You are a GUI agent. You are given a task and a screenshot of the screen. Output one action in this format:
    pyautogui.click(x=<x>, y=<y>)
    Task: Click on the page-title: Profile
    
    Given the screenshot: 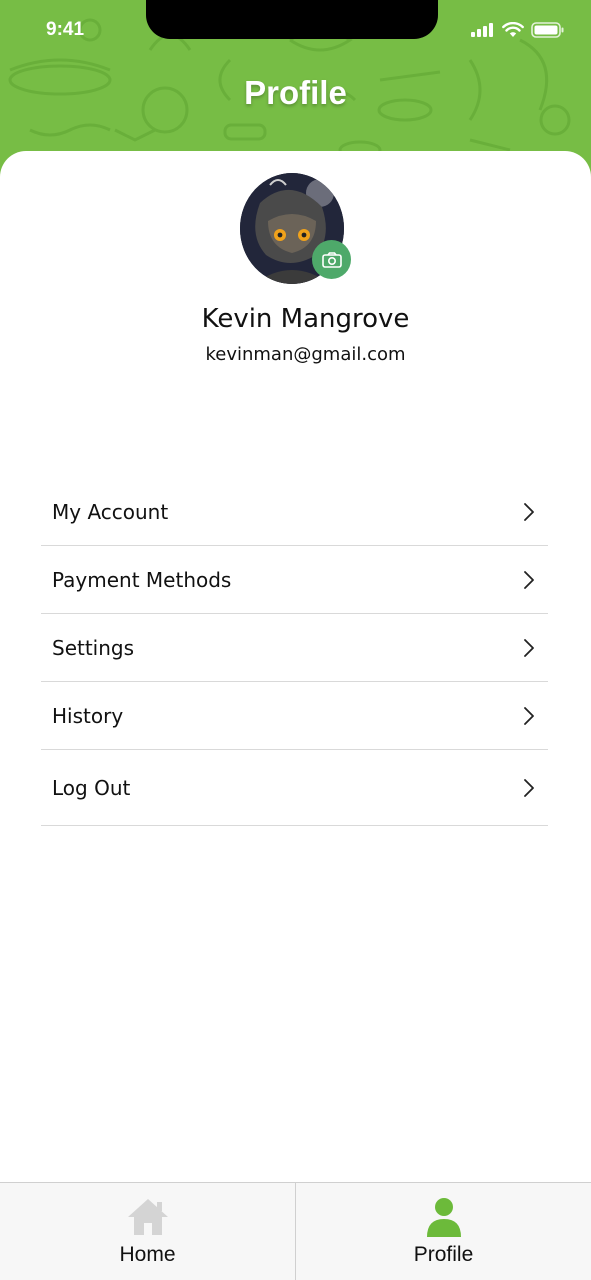 What is the action you would take?
    pyautogui.click(x=295, y=92)
    